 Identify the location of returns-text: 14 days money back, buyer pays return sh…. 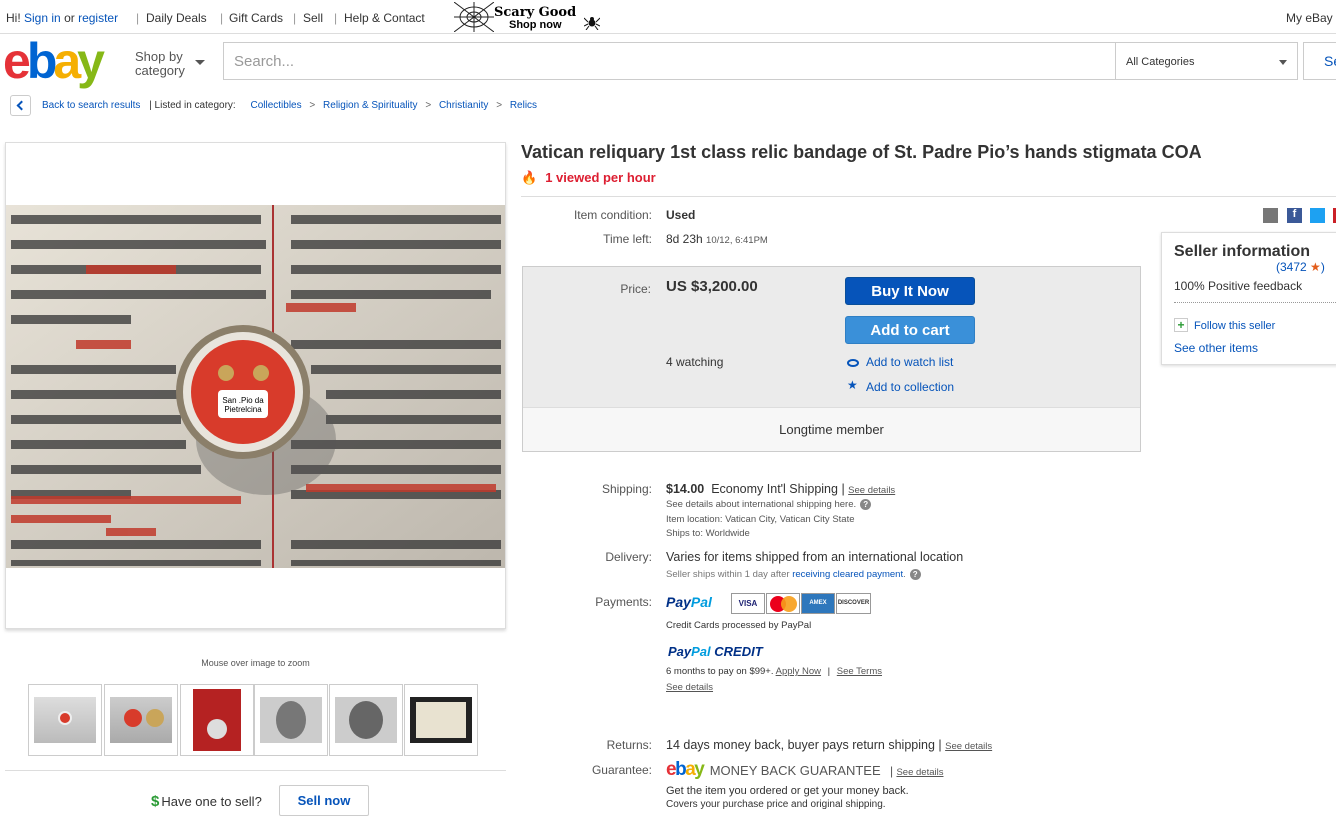
(829, 745).